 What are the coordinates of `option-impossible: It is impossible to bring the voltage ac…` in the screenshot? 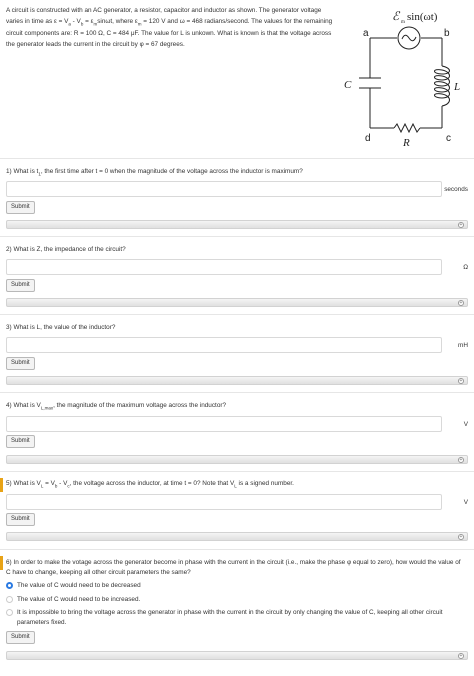 It's located at (237, 618).